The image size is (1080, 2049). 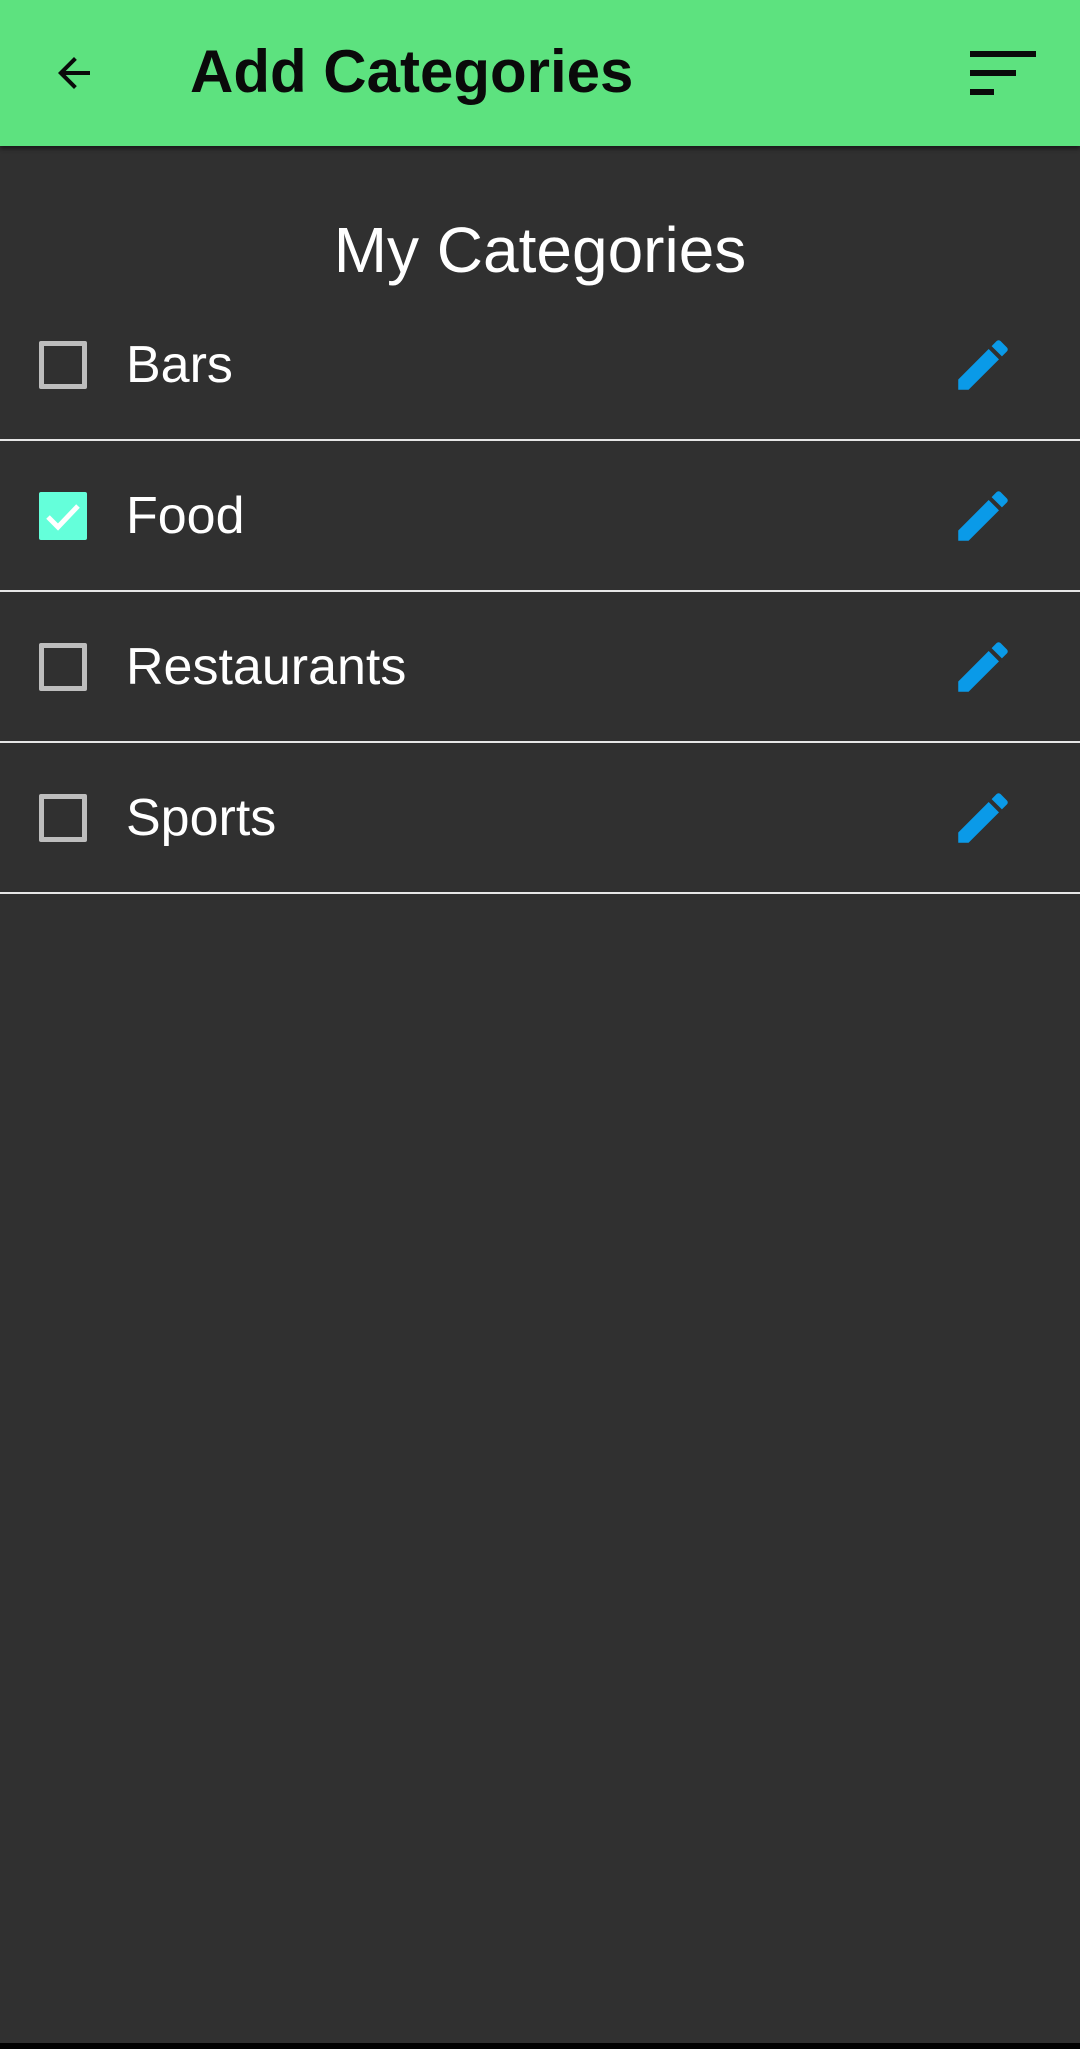 What do you see at coordinates (185, 515) in the screenshot?
I see `category-label: Food` at bounding box center [185, 515].